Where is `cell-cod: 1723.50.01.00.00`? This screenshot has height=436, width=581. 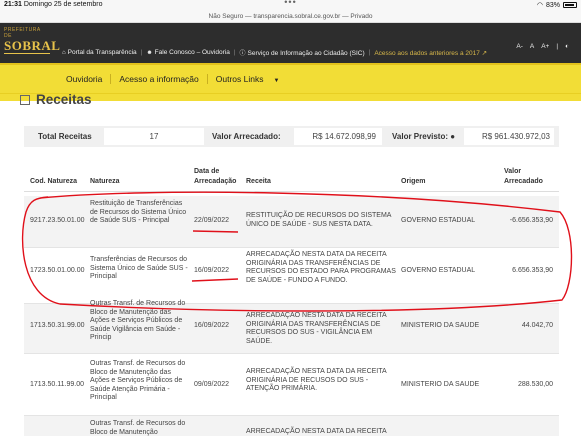 cell-cod: 1723.50.01.00.00 is located at coordinates (57, 270).